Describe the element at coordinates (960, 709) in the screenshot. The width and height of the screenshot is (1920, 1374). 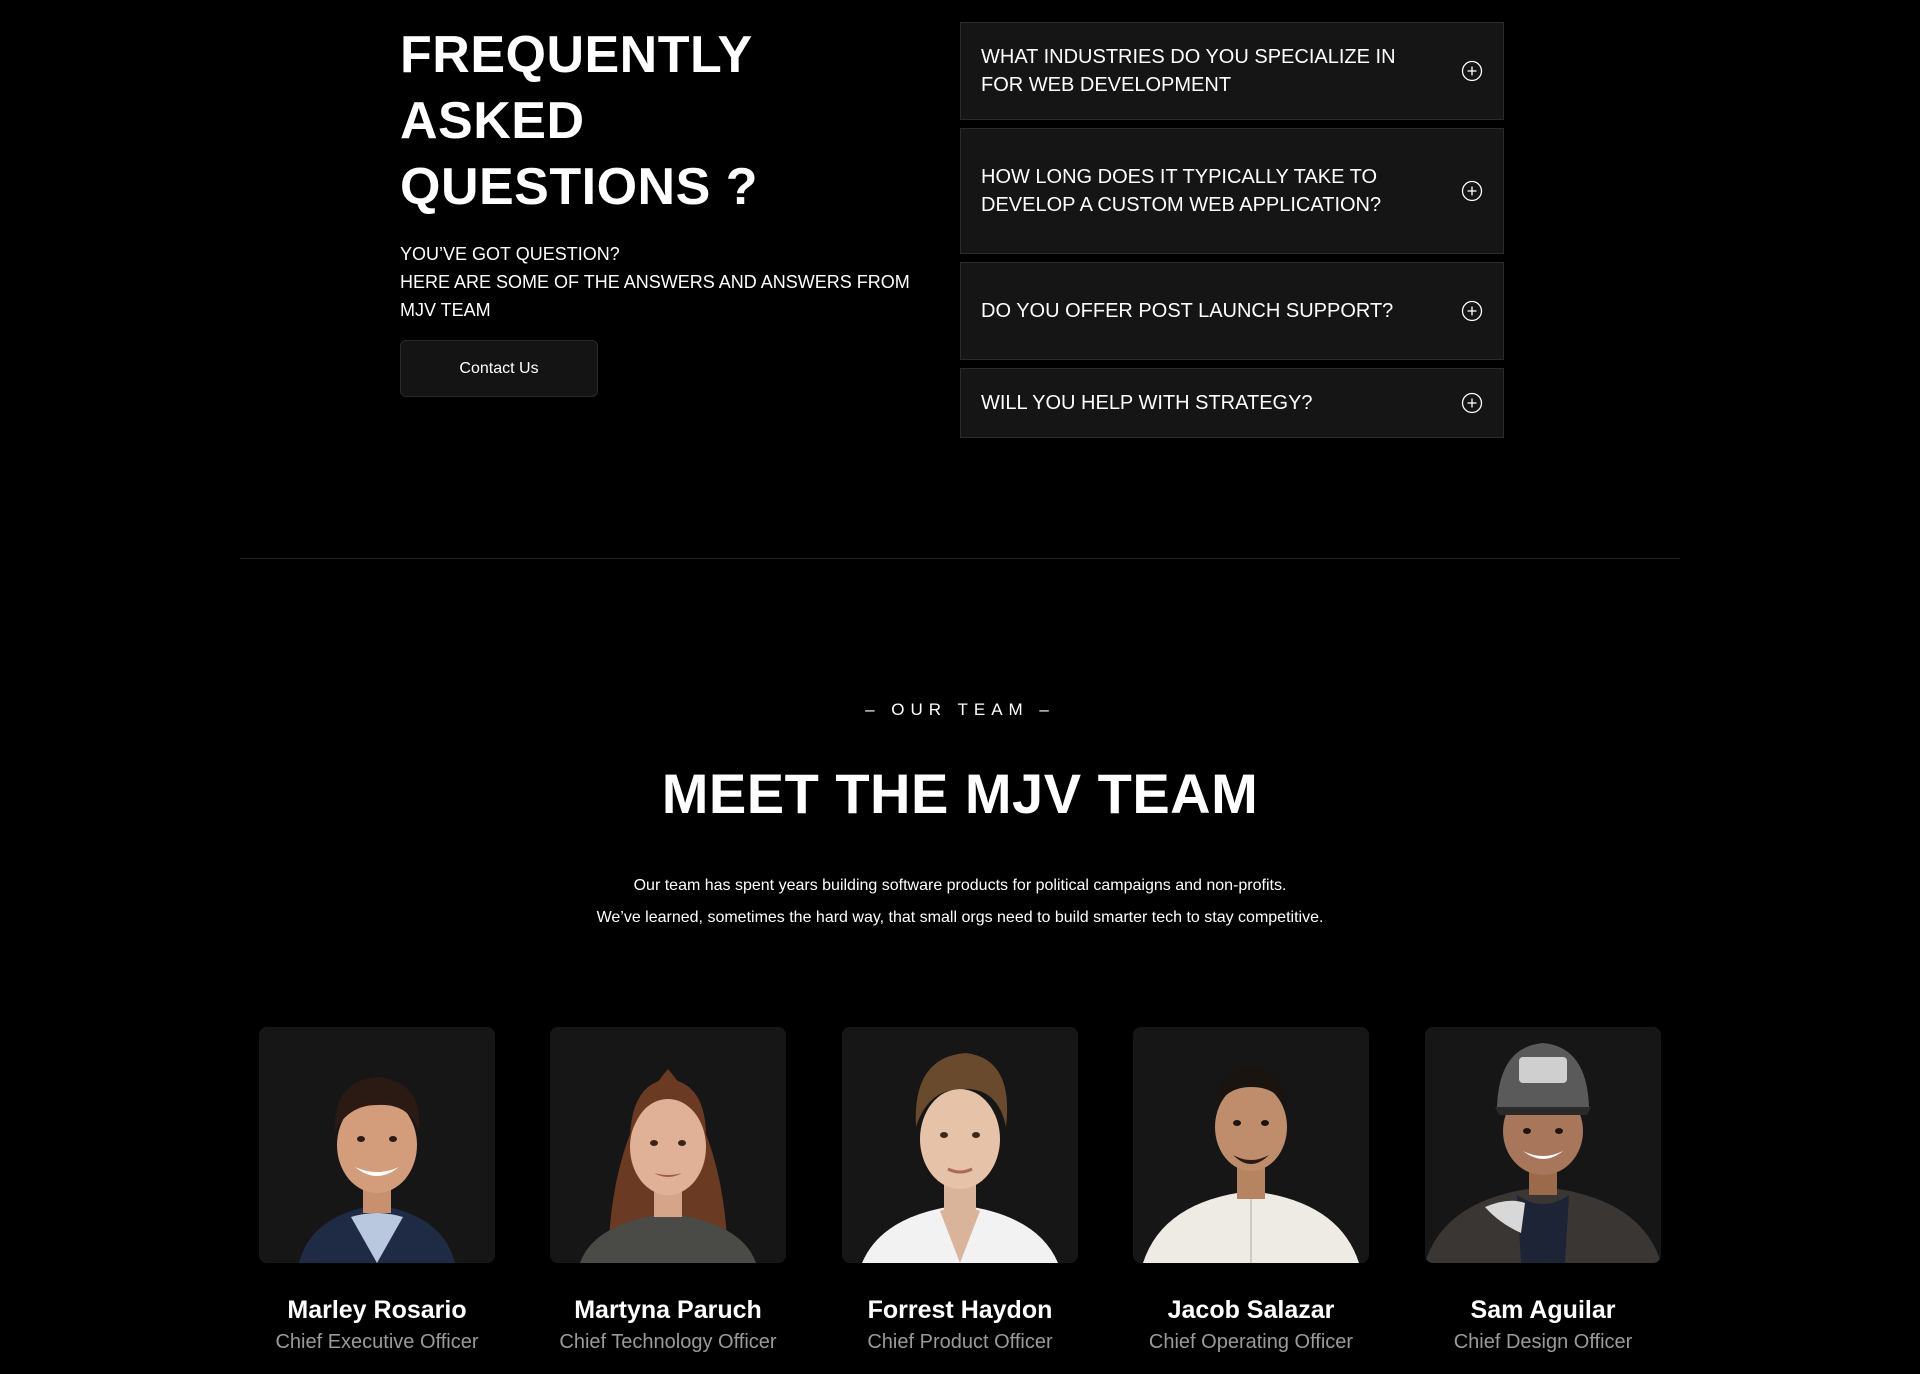
I see `team-eyebrow: – OUR TEAM –` at that location.